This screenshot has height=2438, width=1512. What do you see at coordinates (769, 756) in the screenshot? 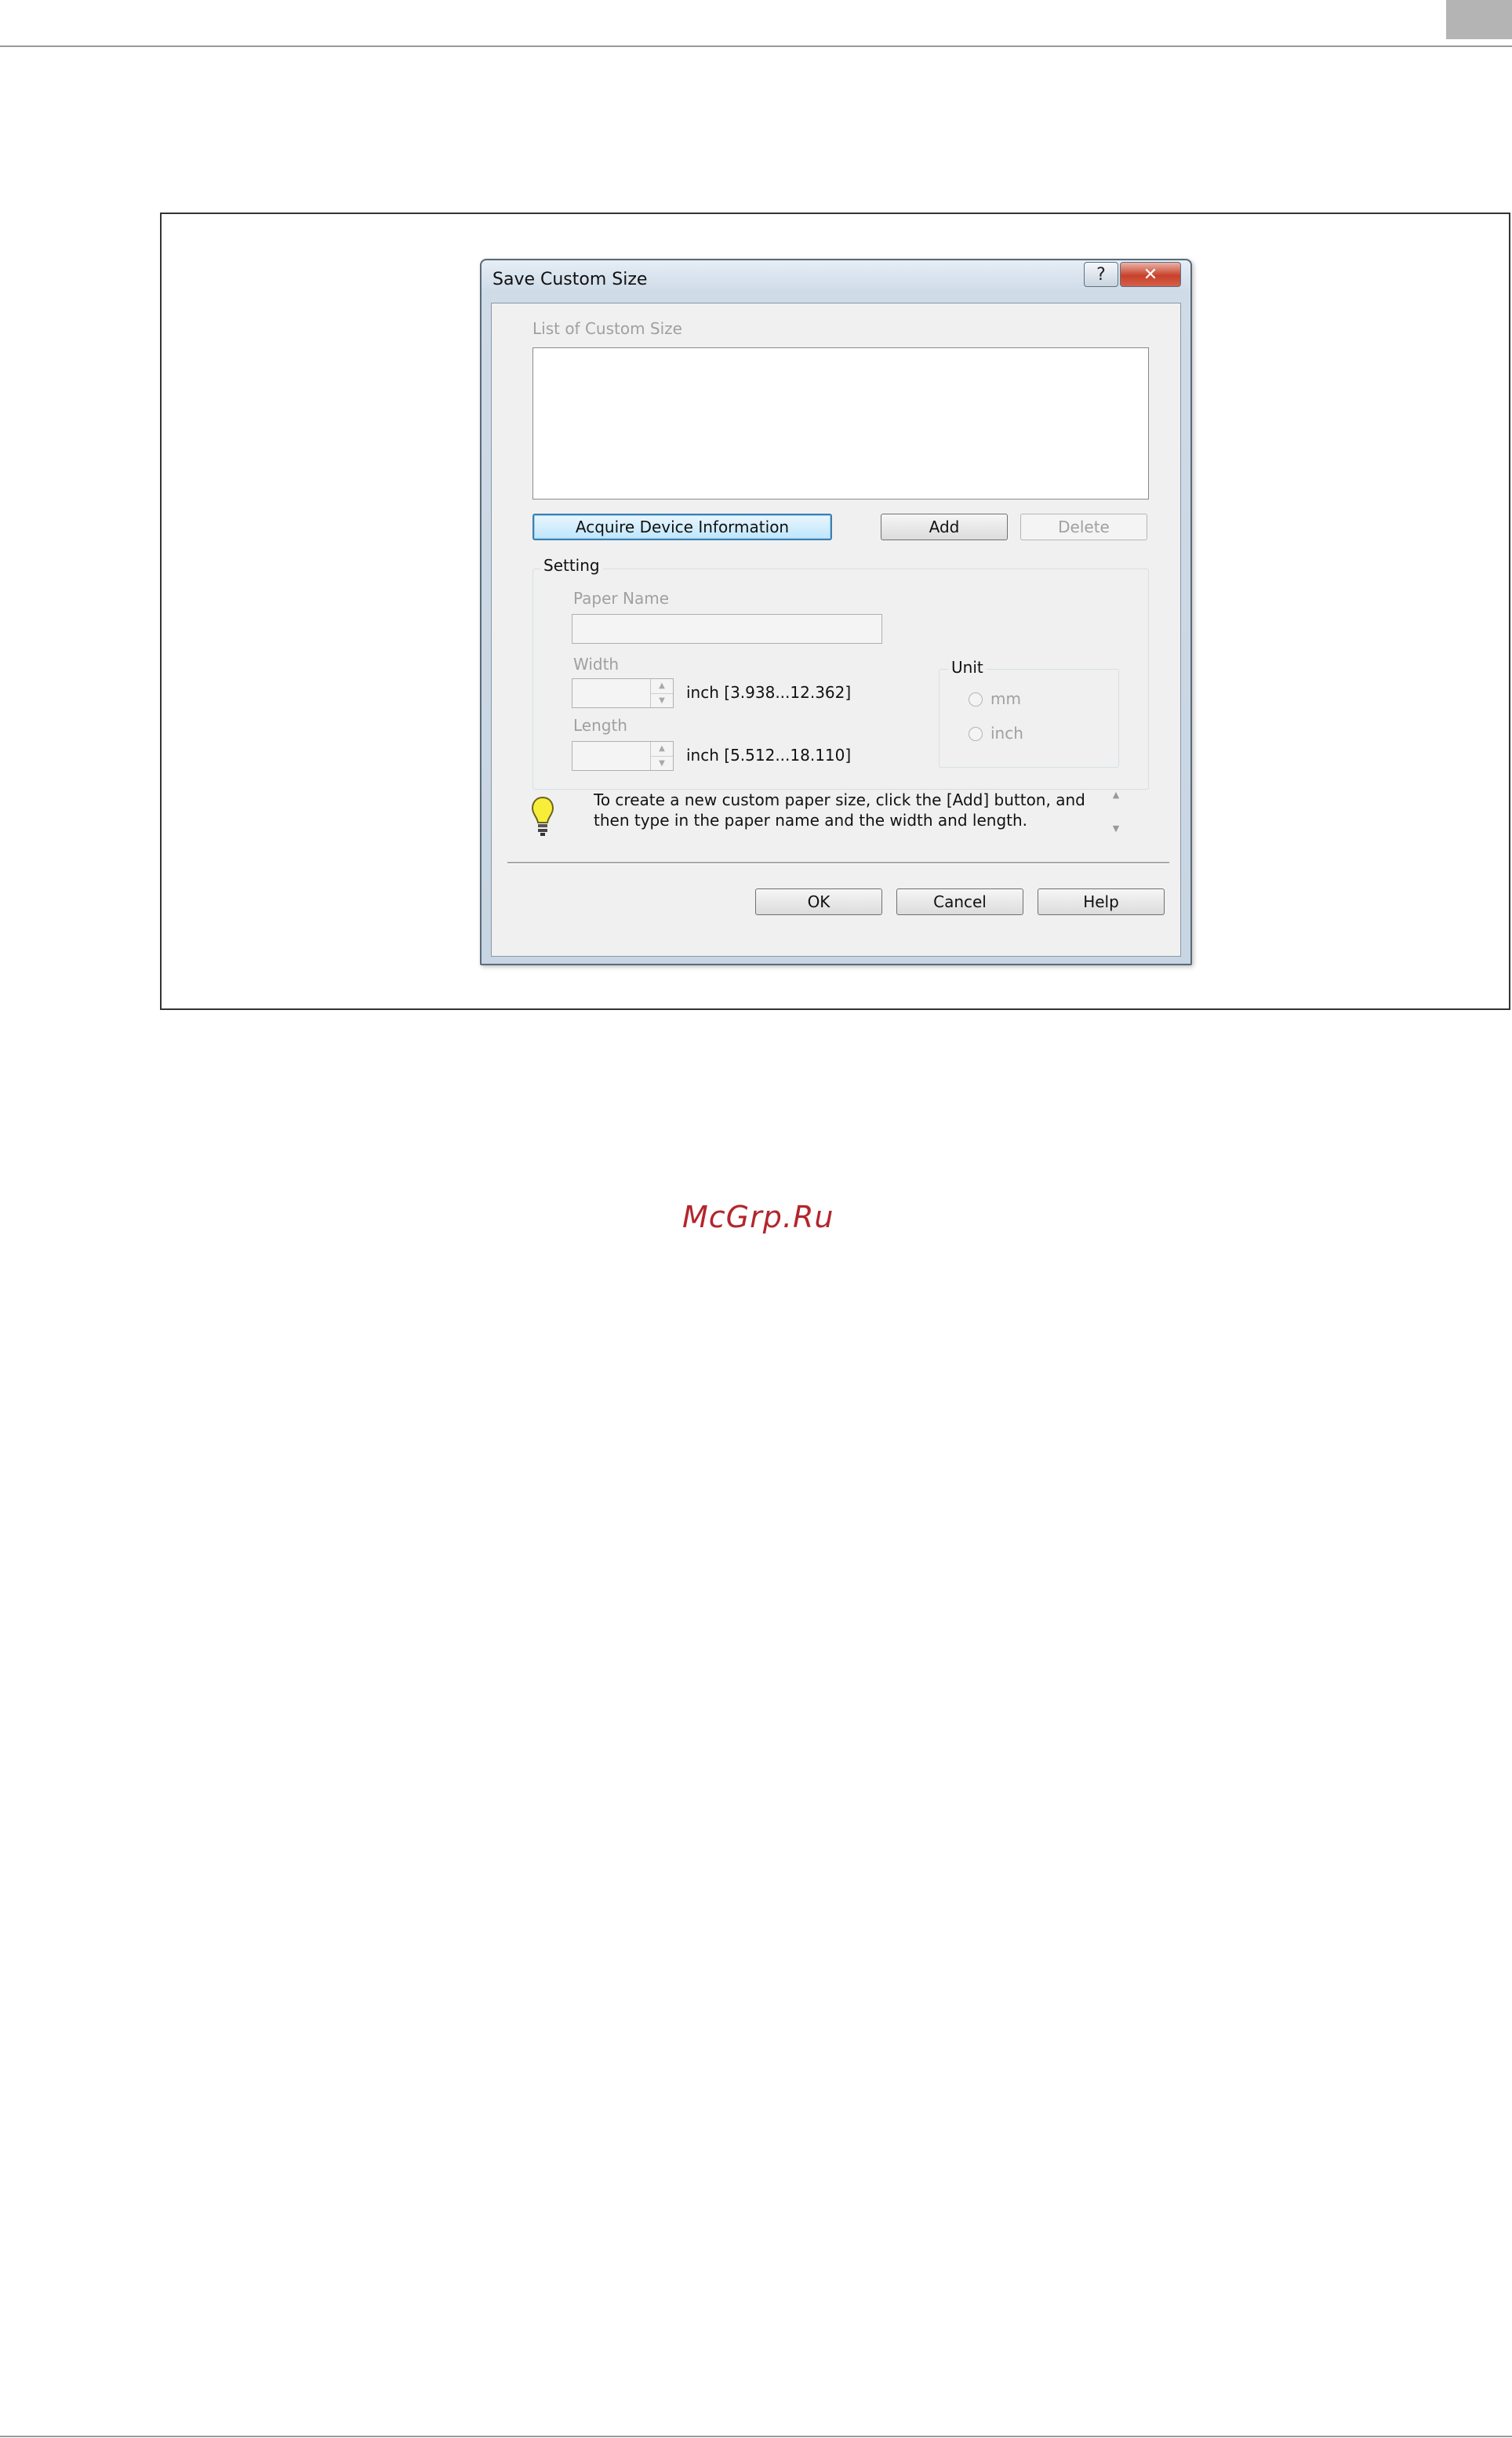
I see `length-range-text: inch [5.512...18.110]` at bounding box center [769, 756].